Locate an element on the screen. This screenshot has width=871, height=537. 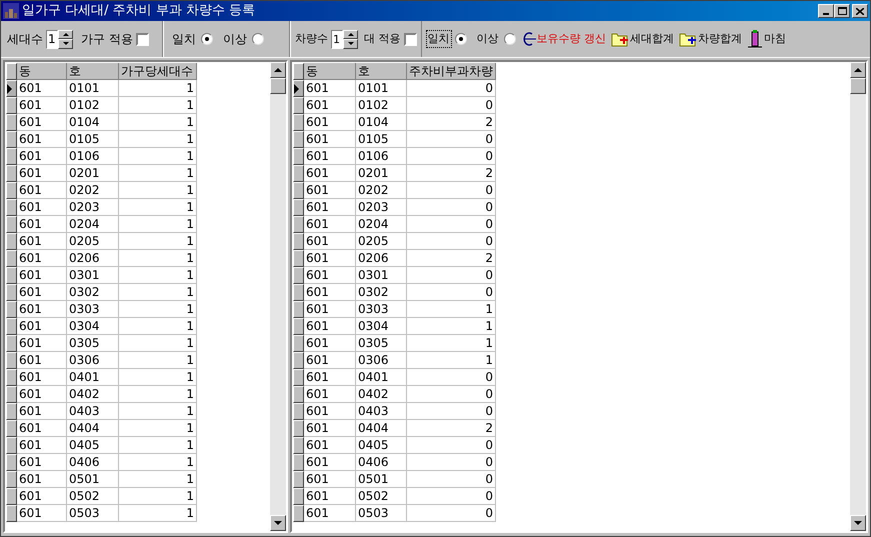
current-row-icon is located at coordinates (296, 89).